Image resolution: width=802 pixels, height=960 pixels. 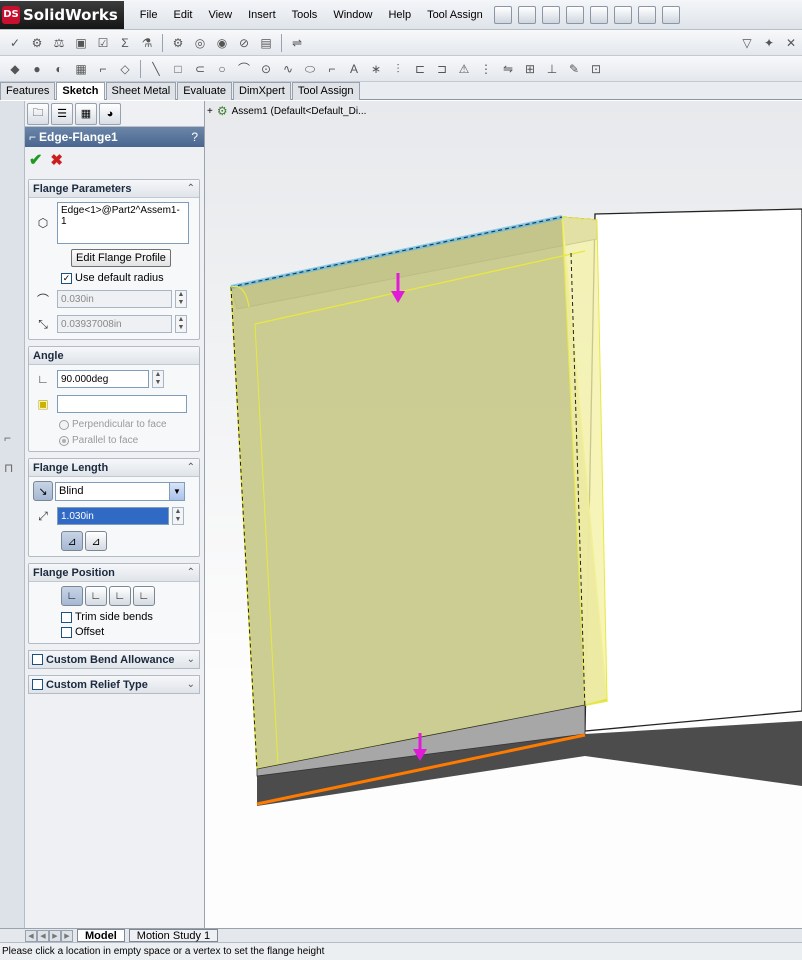 I want to click on tab-model: Model, so click(x=101, y=935).